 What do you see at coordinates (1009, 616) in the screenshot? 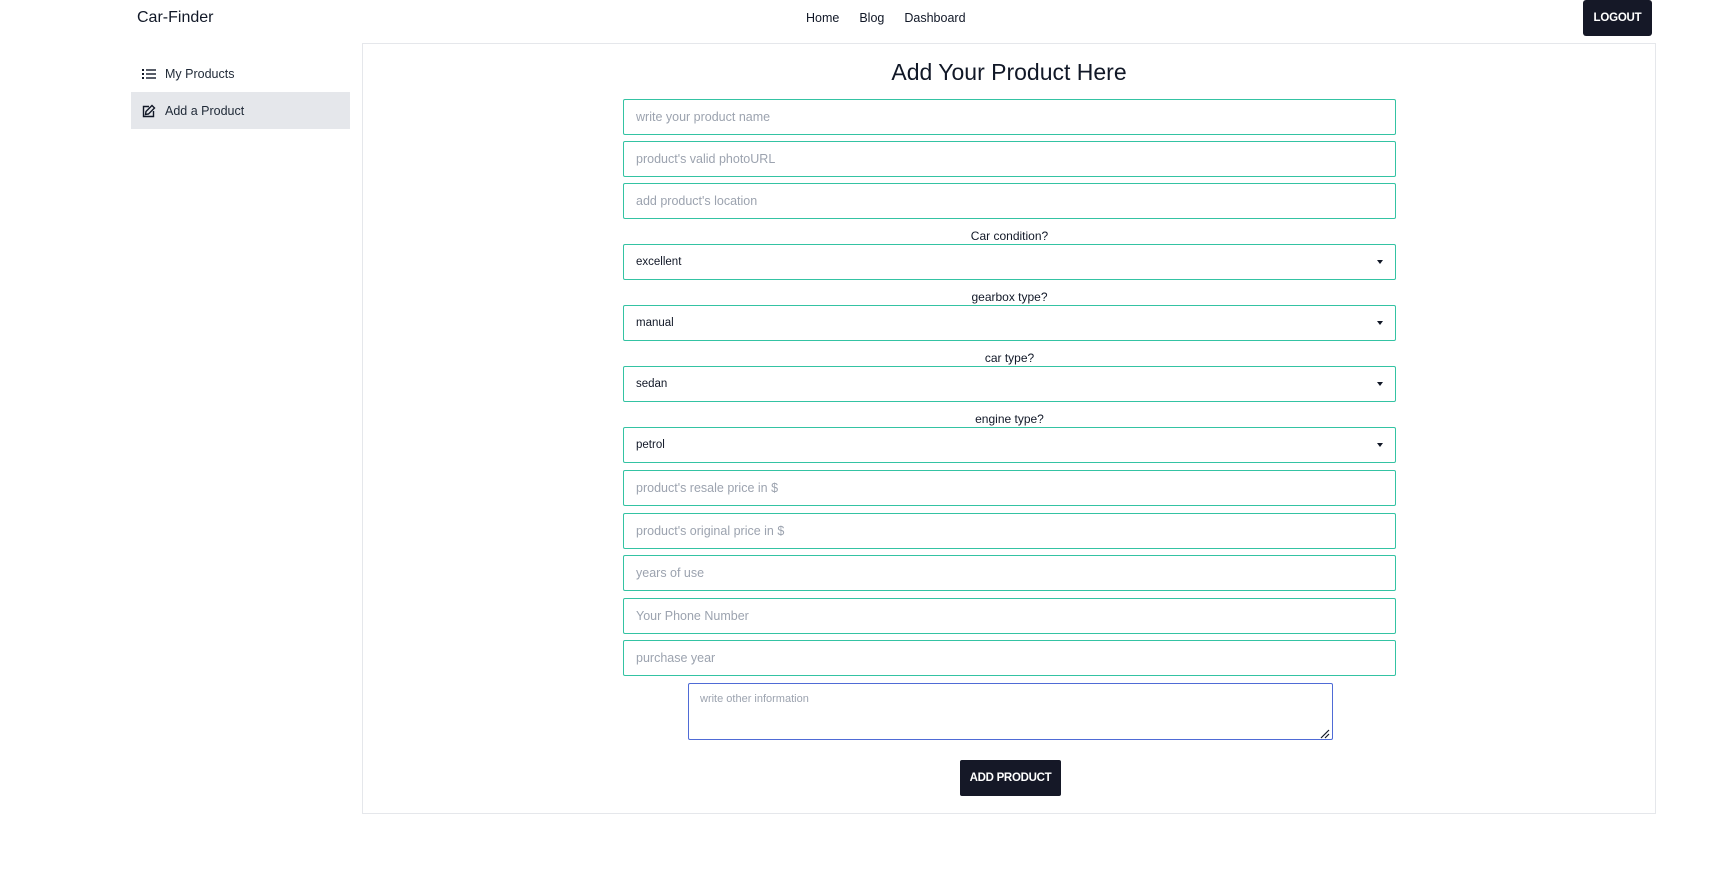
I see `phone-number-input` at bounding box center [1009, 616].